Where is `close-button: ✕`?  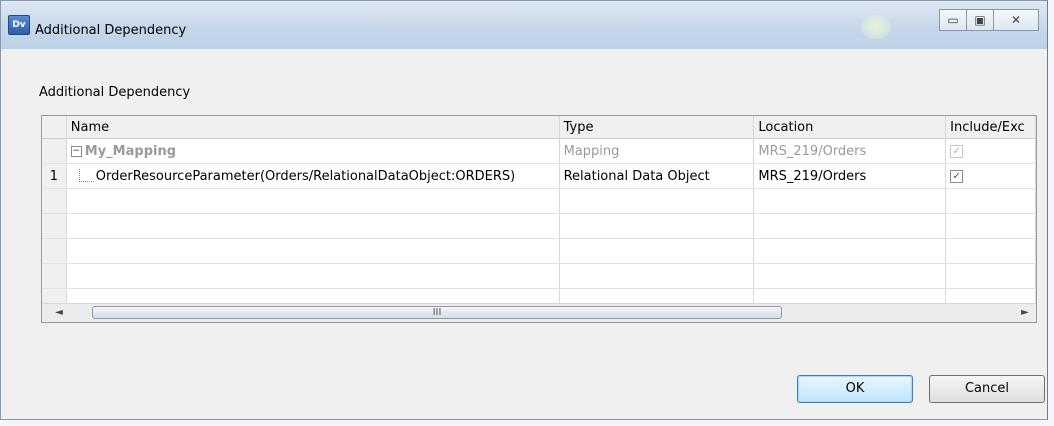
close-button: ✕ is located at coordinates (1016, 20).